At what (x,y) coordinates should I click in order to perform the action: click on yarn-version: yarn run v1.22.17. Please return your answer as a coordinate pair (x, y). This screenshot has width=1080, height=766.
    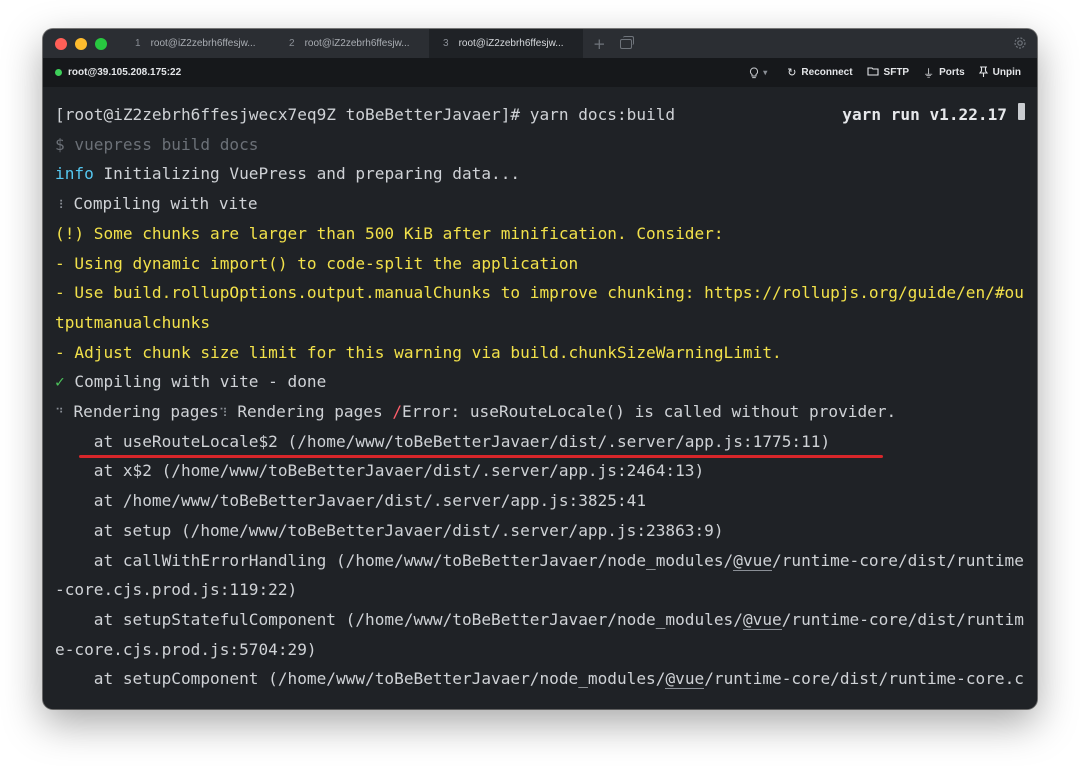
    Looking at the image, I should click on (924, 114).